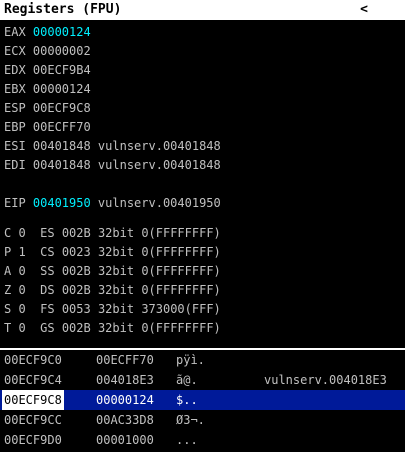 The image size is (405, 452). What do you see at coordinates (125, 420) in the screenshot?
I see `stack-value: 00AC33D8` at bounding box center [125, 420].